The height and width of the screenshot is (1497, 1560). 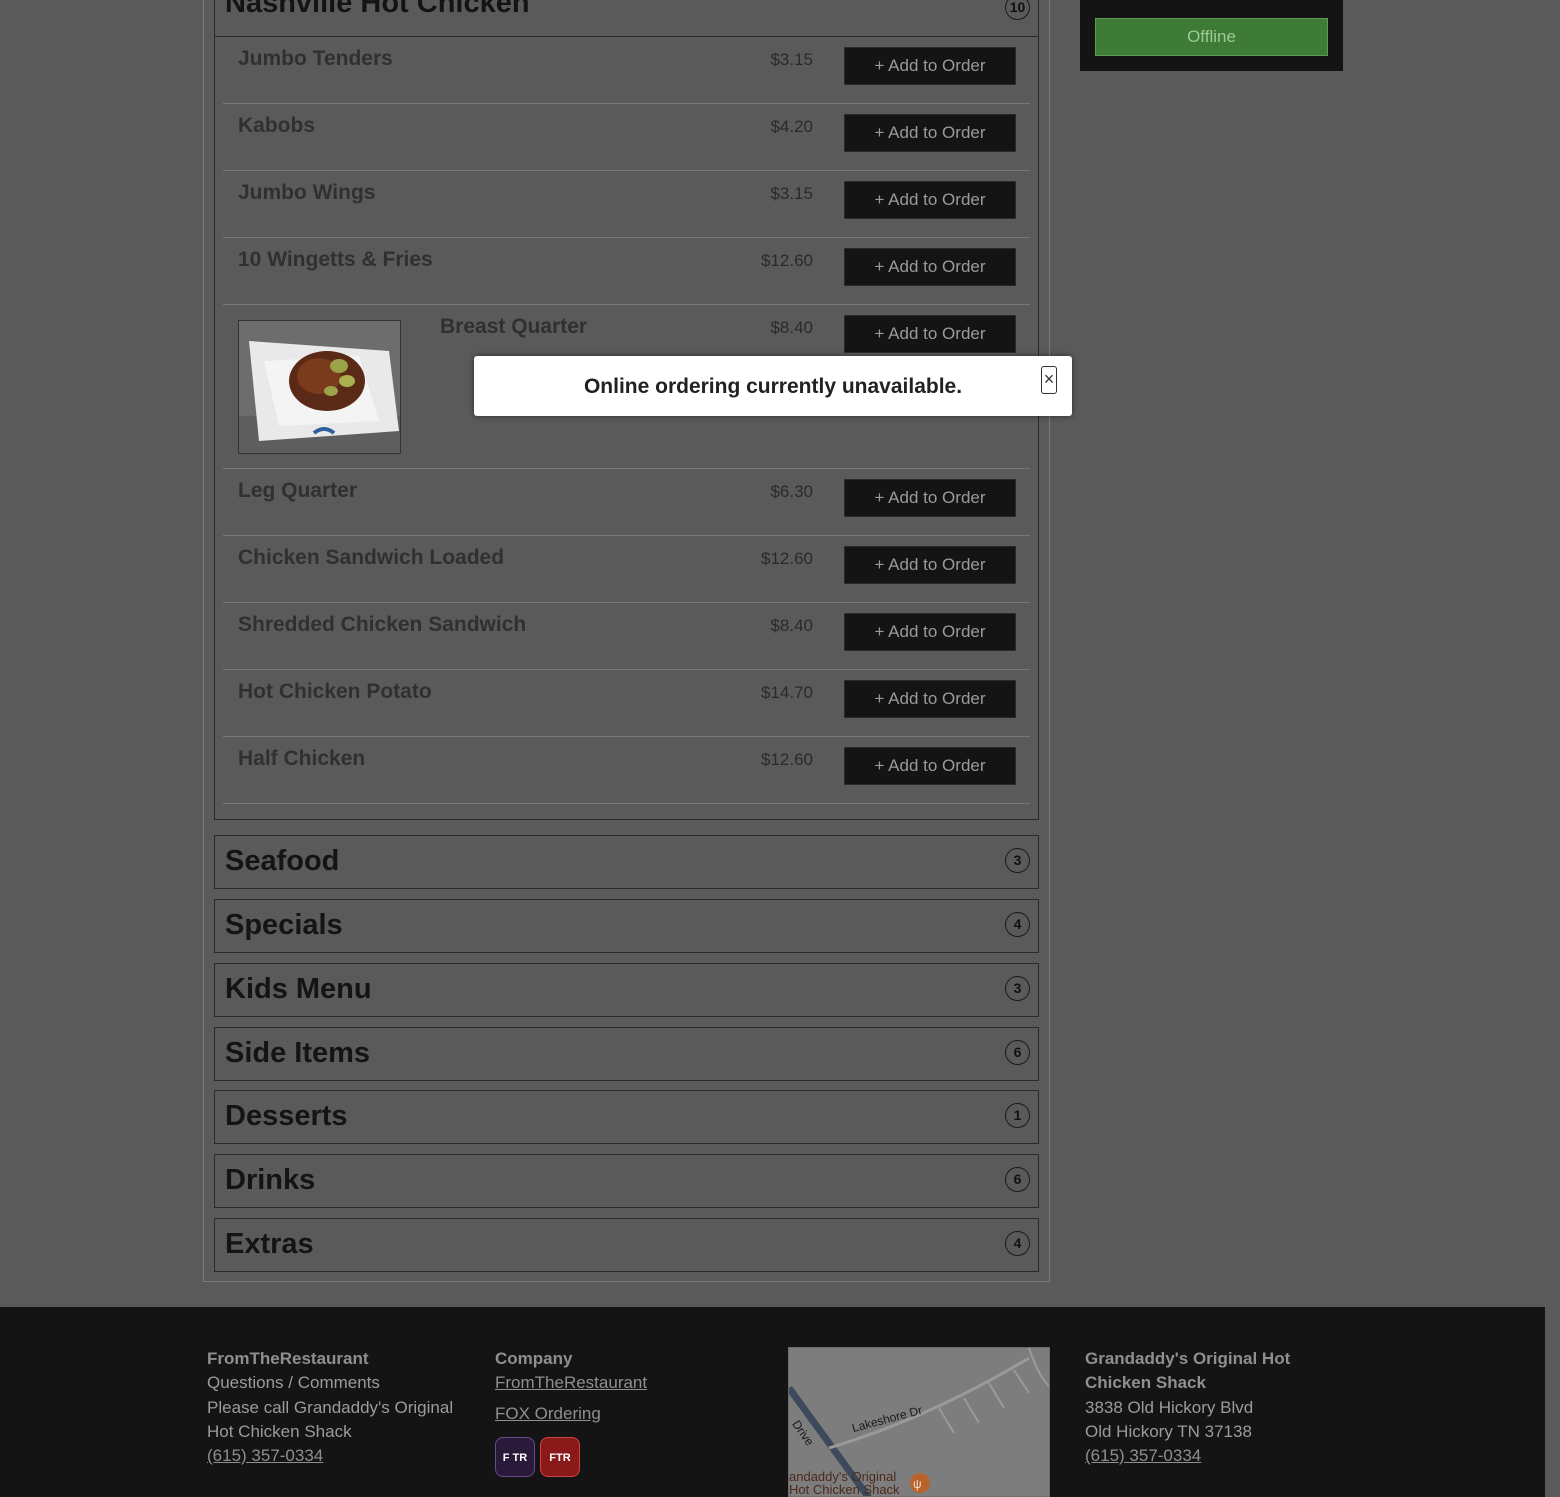 I want to click on footer-text: Please call Grandaddy's Original, so click(x=330, y=1407).